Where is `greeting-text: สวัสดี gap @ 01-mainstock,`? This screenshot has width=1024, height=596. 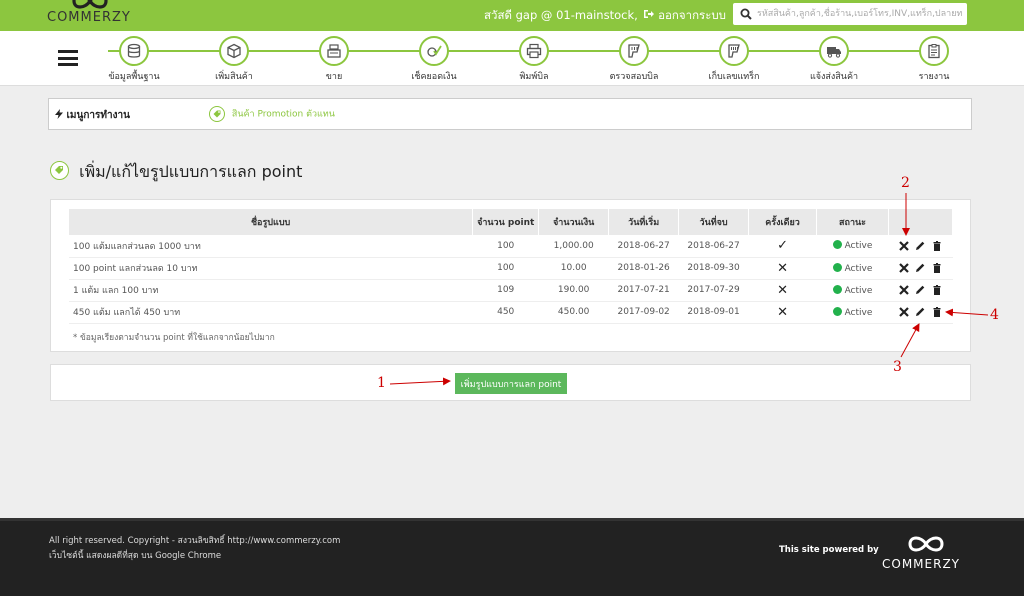 greeting-text: สวัสดี gap @ 01-mainstock, is located at coordinates (561, 15).